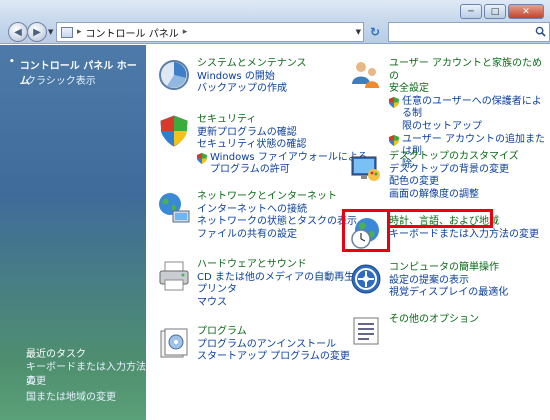  Describe the element at coordinates (366, 168) in the screenshot. I see `appearance-icon` at that location.